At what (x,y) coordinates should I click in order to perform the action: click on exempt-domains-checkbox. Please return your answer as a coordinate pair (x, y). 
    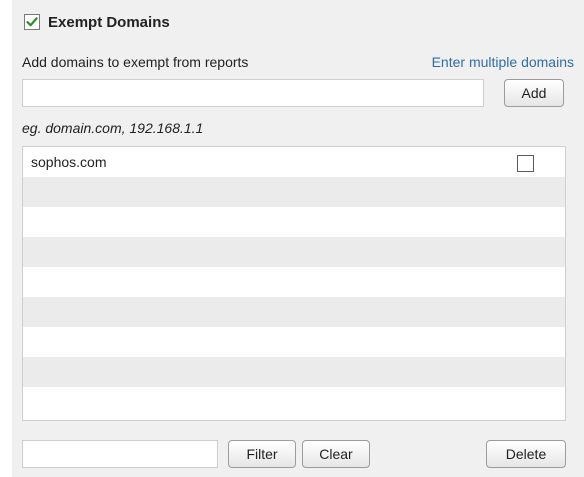
    Looking at the image, I should click on (32, 22).